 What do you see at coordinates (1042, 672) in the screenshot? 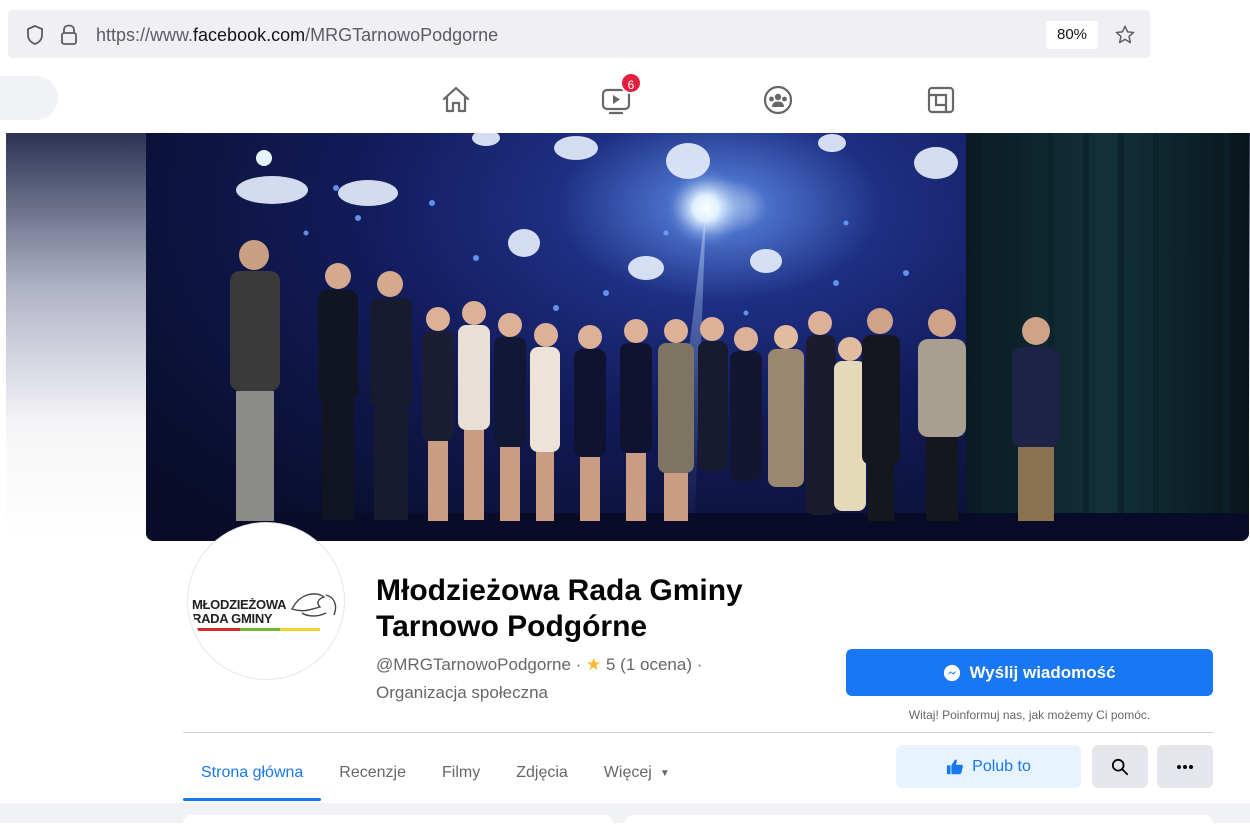
I see `send-message-label: Wyślij wiadomość` at bounding box center [1042, 672].